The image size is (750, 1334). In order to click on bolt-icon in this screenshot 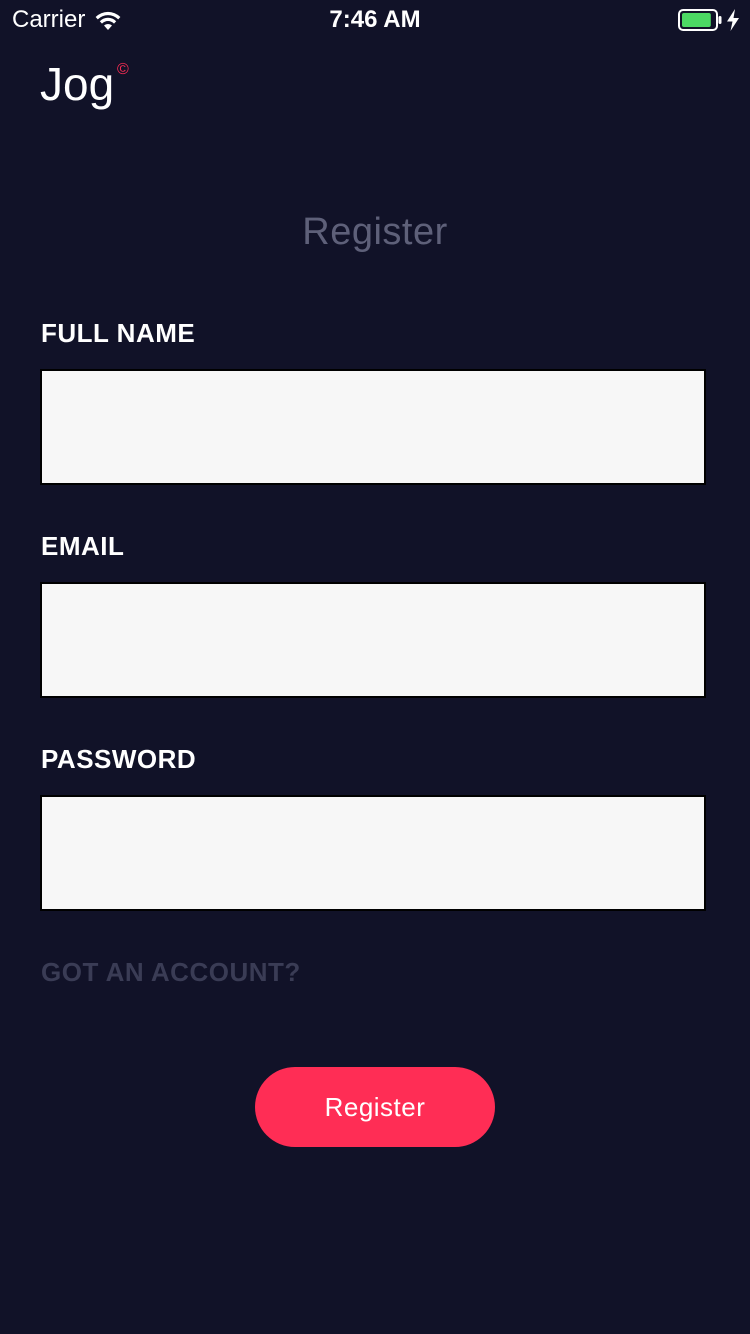, I will do `click(733, 20)`.